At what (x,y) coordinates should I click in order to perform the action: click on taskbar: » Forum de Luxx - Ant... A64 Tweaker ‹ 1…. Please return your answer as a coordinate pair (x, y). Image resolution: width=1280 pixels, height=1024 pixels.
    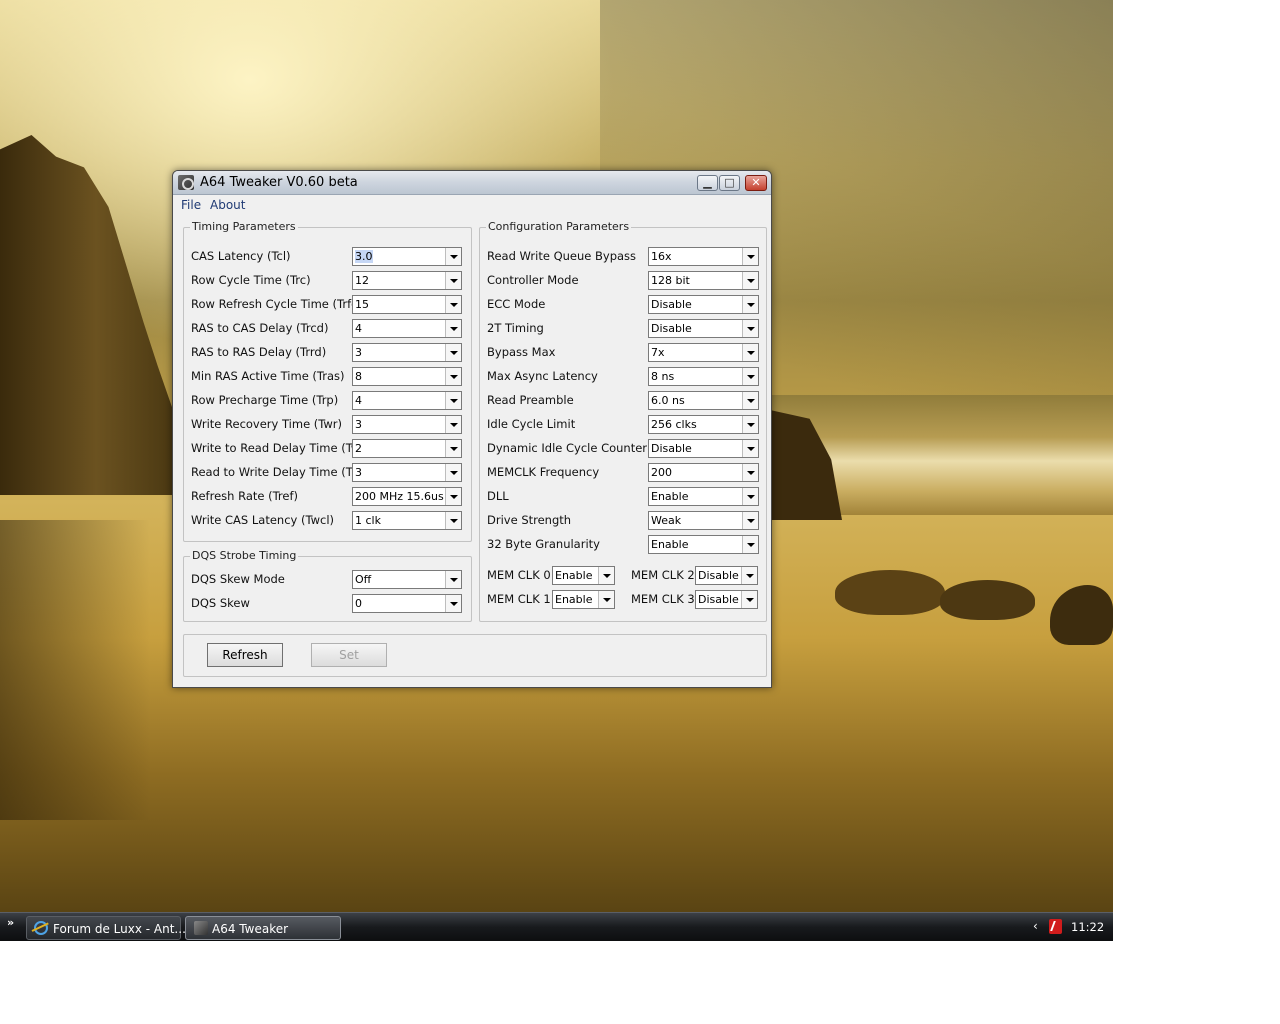
    Looking at the image, I should click on (556, 926).